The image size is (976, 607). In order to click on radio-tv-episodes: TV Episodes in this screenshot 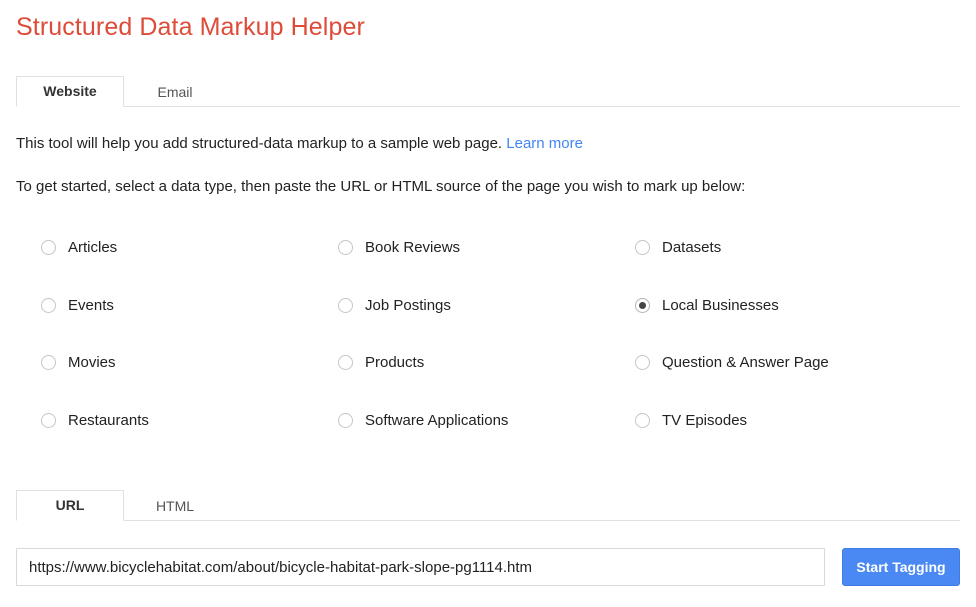, I will do `click(691, 420)`.